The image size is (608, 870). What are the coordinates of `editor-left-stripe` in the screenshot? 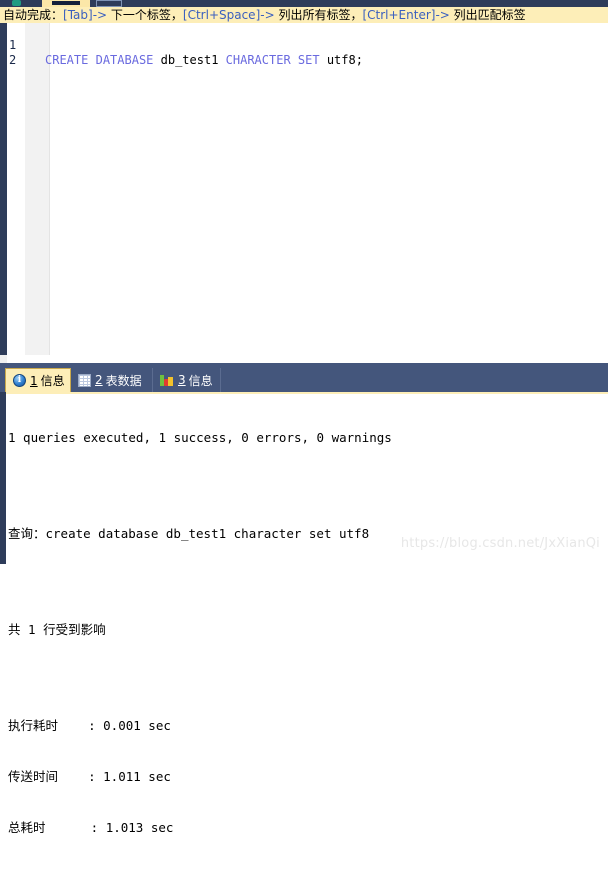 It's located at (3, 193).